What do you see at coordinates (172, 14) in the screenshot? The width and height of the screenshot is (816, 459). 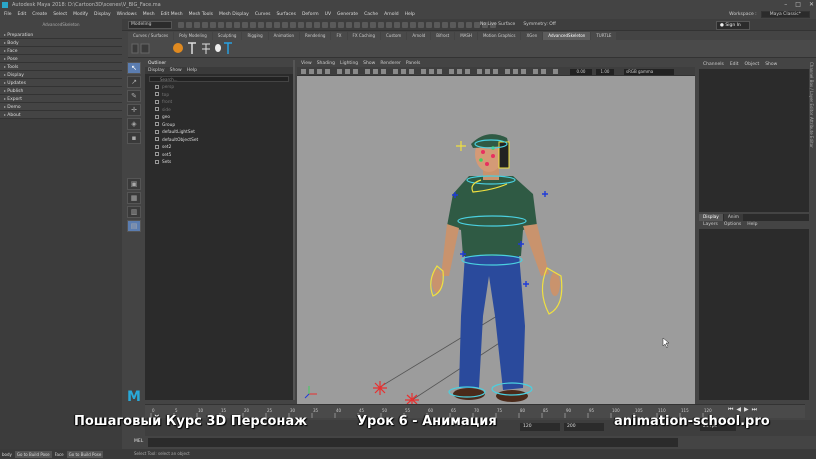 I see `menu-item: Edit Mesh` at bounding box center [172, 14].